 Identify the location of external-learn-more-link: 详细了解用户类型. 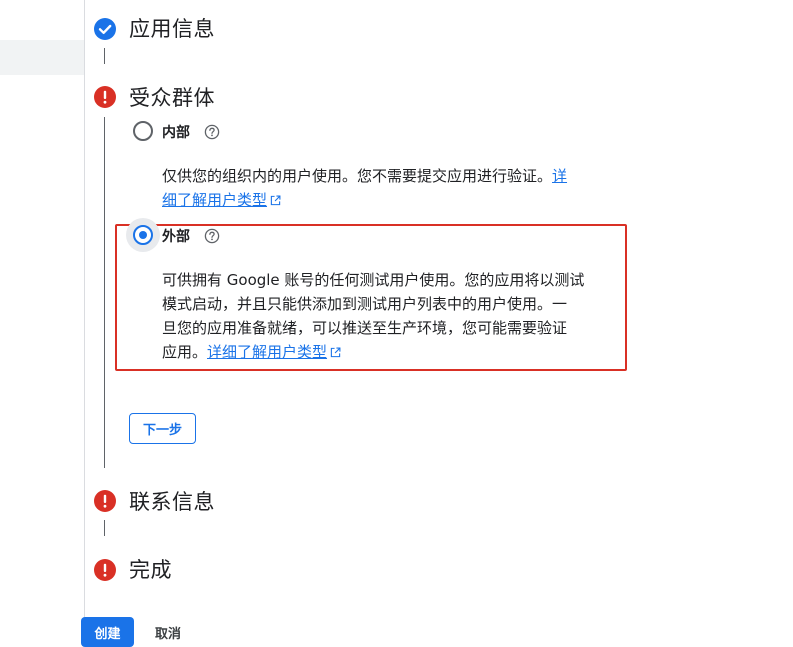
(267, 352).